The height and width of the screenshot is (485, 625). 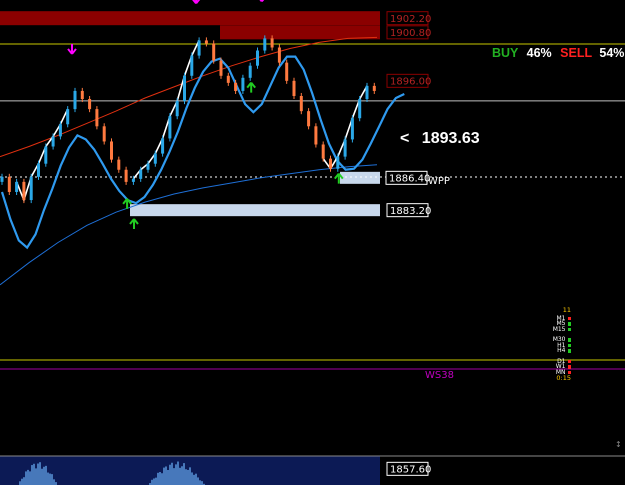 I want to click on corner-marker: ↕, so click(x=618, y=444).